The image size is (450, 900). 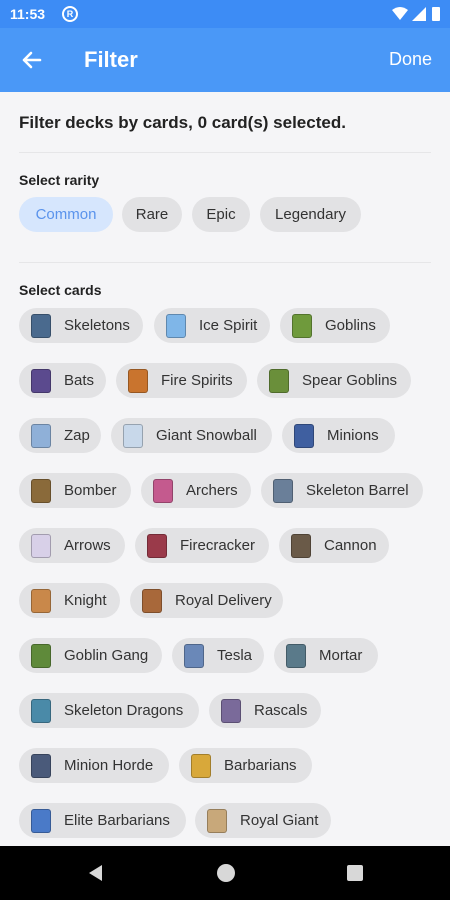 I want to click on signal-icon, so click(x=419, y=14).